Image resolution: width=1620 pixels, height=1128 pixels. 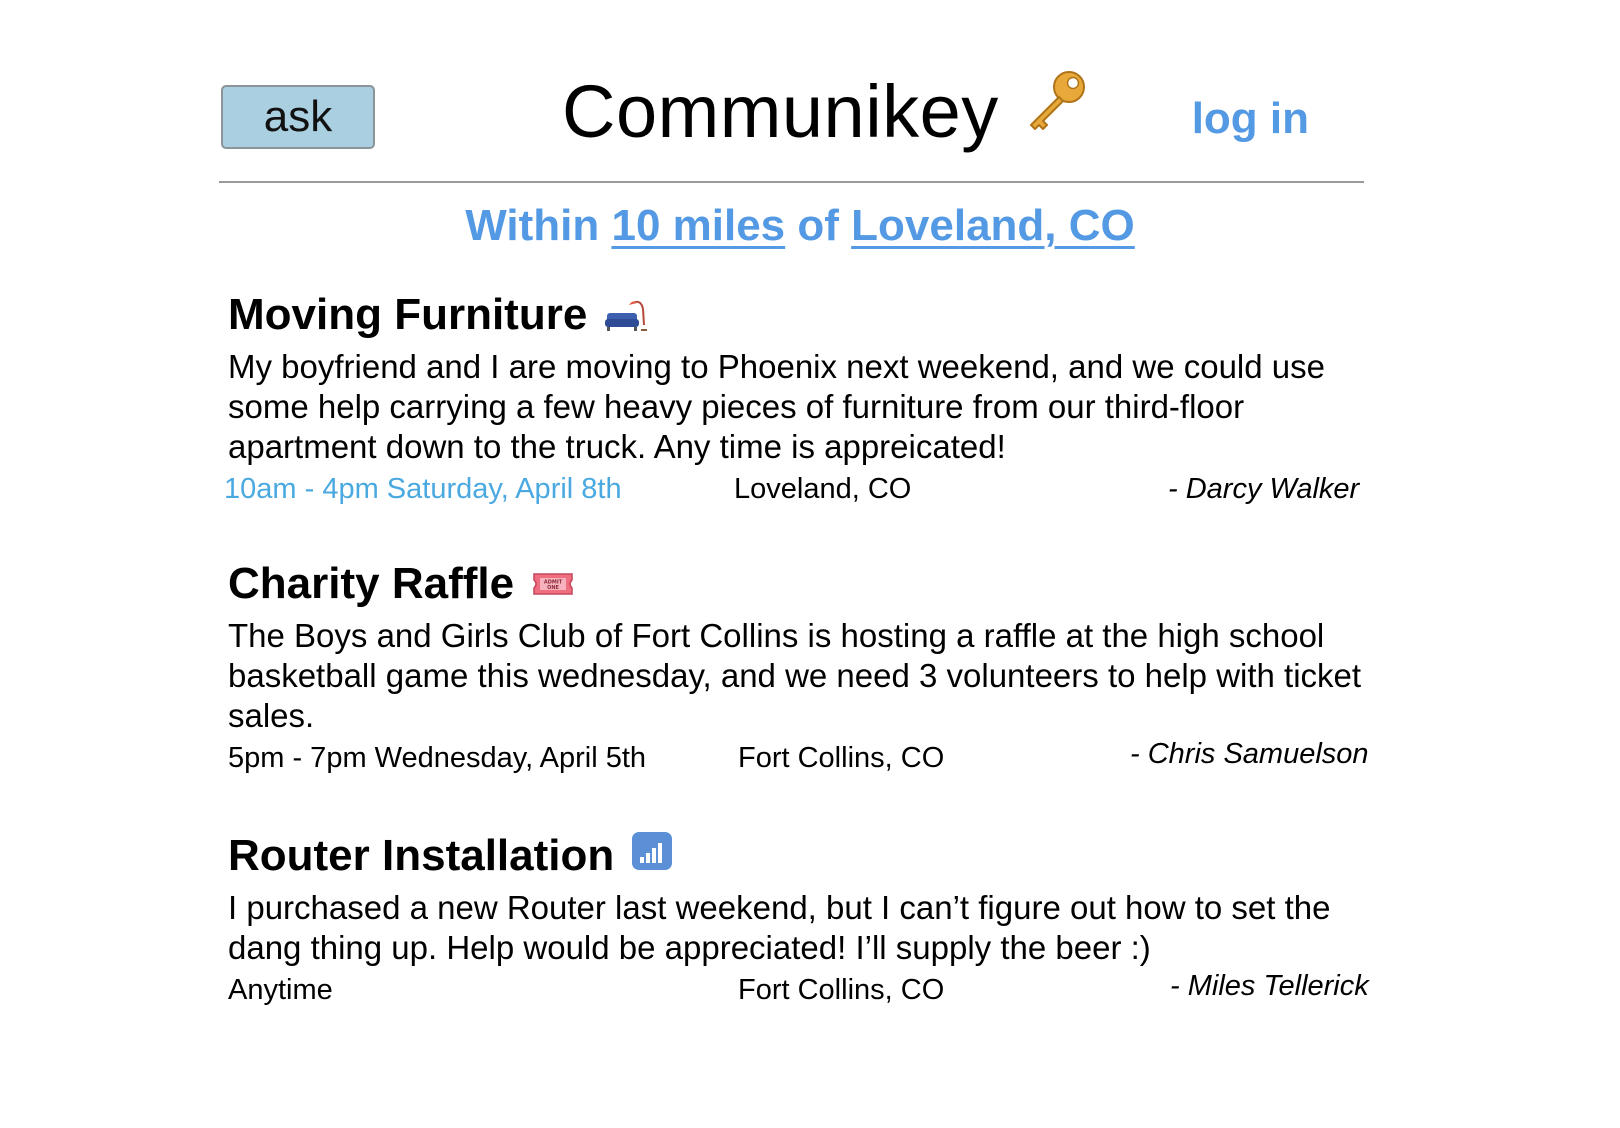 I want to click on couch-icon, so click(x=626, y=315).